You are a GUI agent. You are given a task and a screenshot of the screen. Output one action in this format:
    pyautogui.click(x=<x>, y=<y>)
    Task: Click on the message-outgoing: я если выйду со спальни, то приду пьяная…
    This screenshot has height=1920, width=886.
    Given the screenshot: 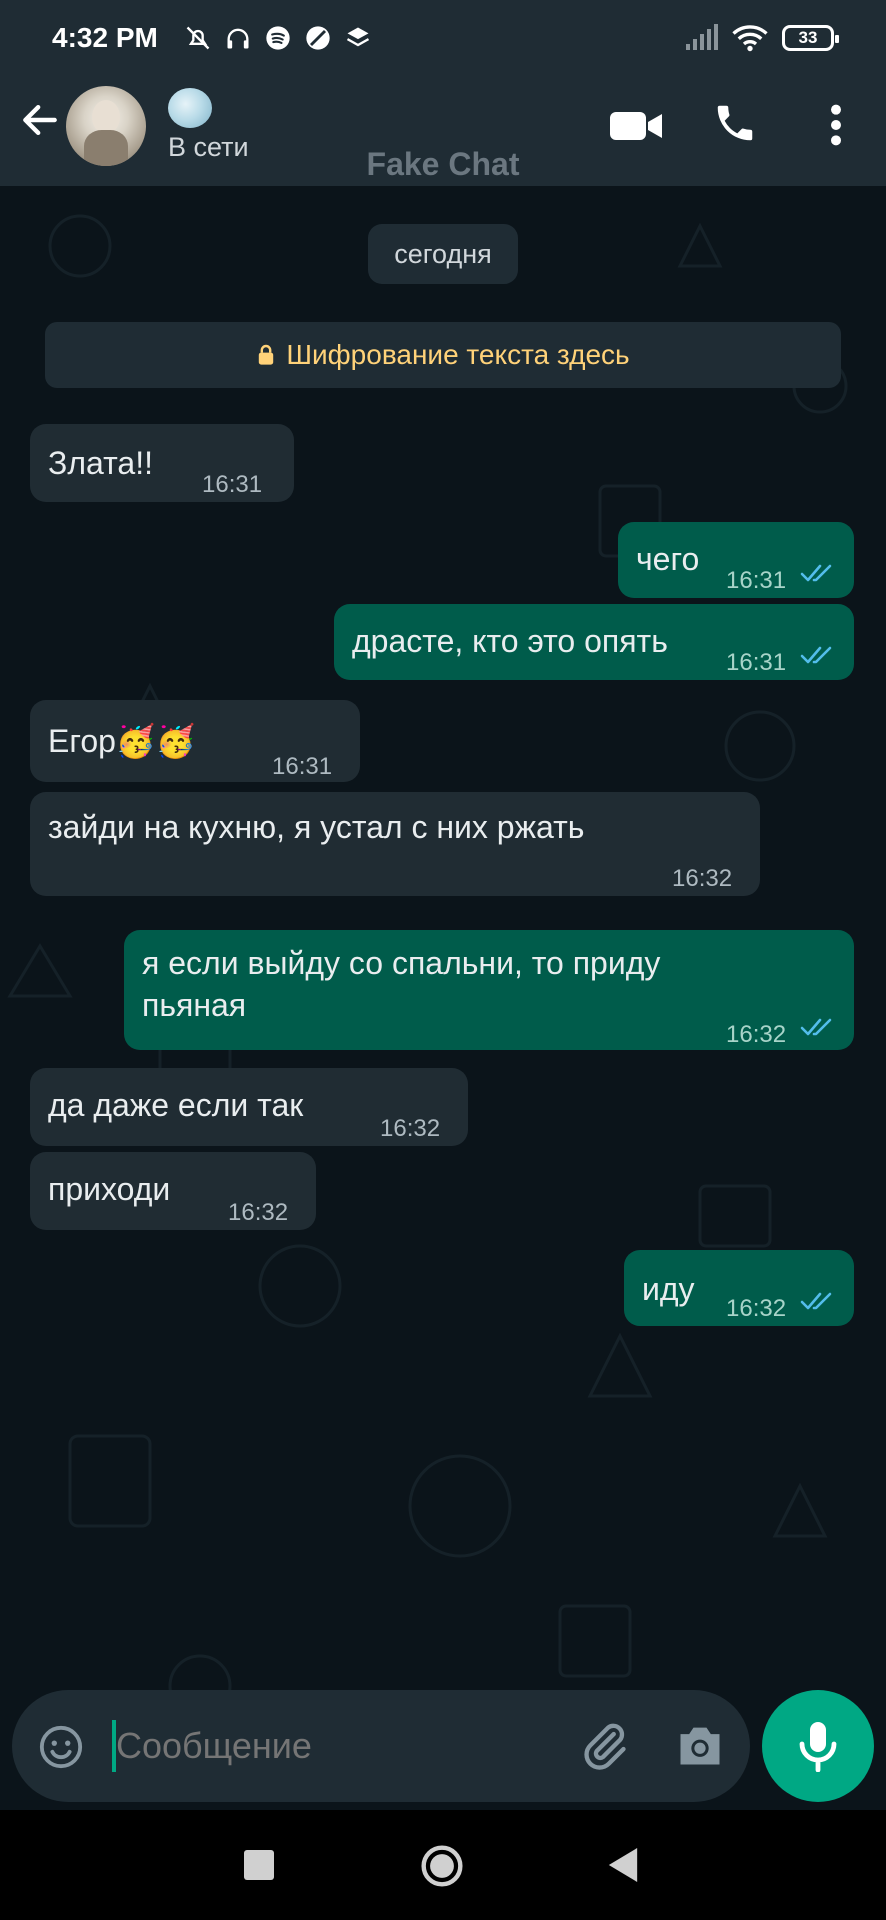 What is the action you would take?
    pyautogui.click(x=489, y=990)
    